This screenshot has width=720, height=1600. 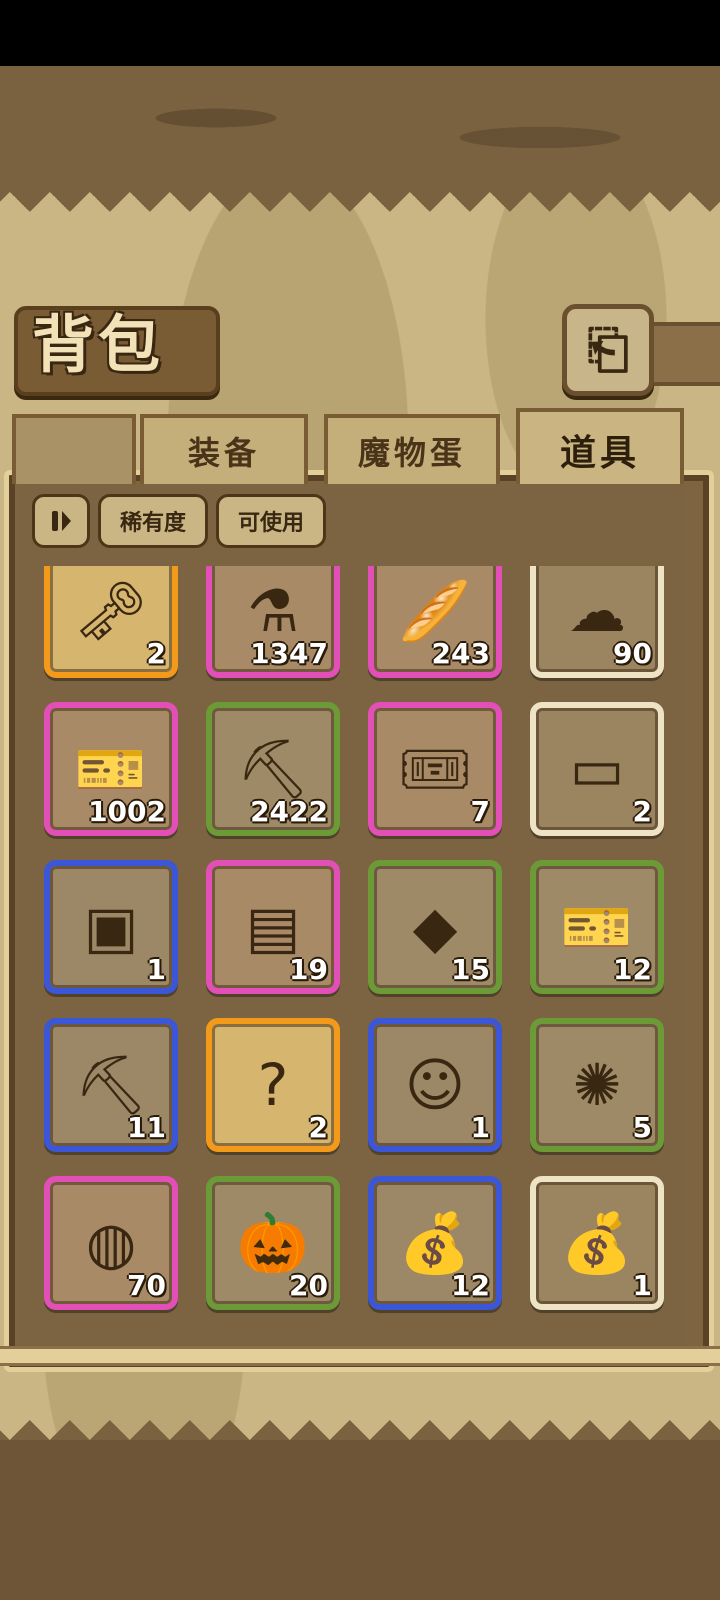 I want to click on item-quantity: 5, so click(x=642, y=1127).